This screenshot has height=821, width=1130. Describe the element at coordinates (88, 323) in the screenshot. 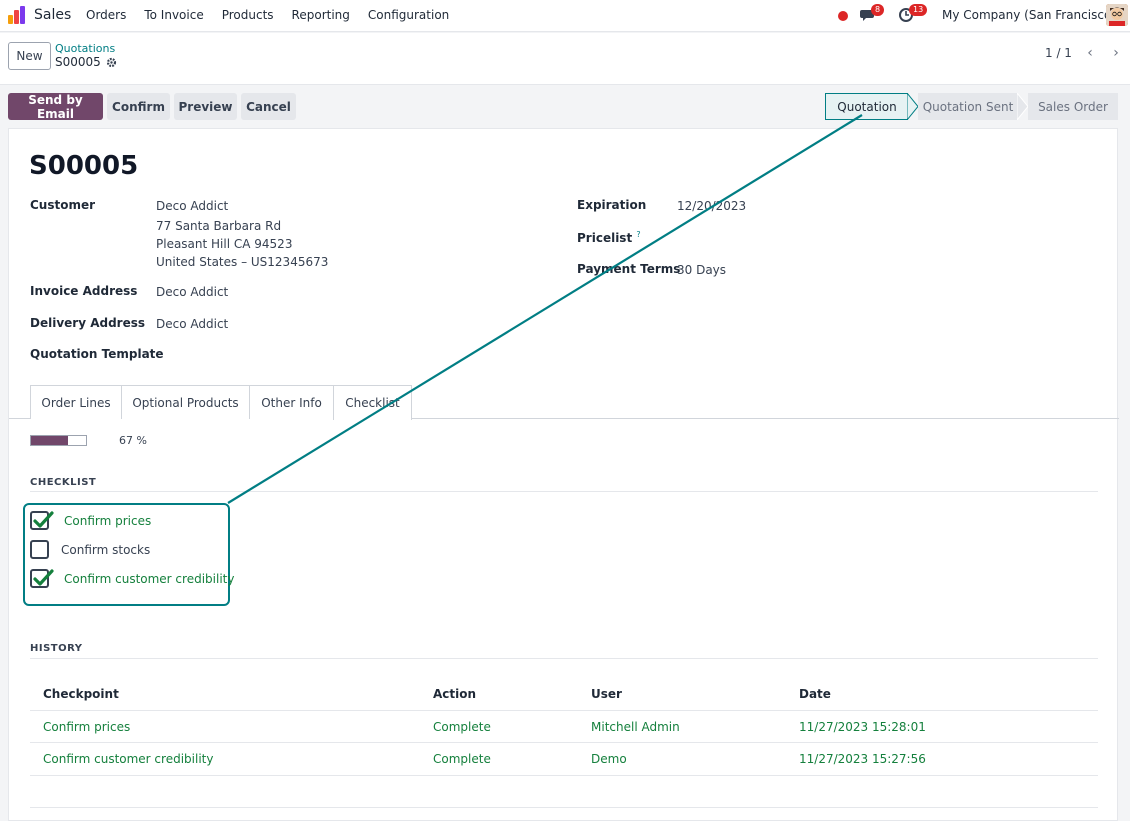

I see `delivery-address-label: Delivery Address` at that location.